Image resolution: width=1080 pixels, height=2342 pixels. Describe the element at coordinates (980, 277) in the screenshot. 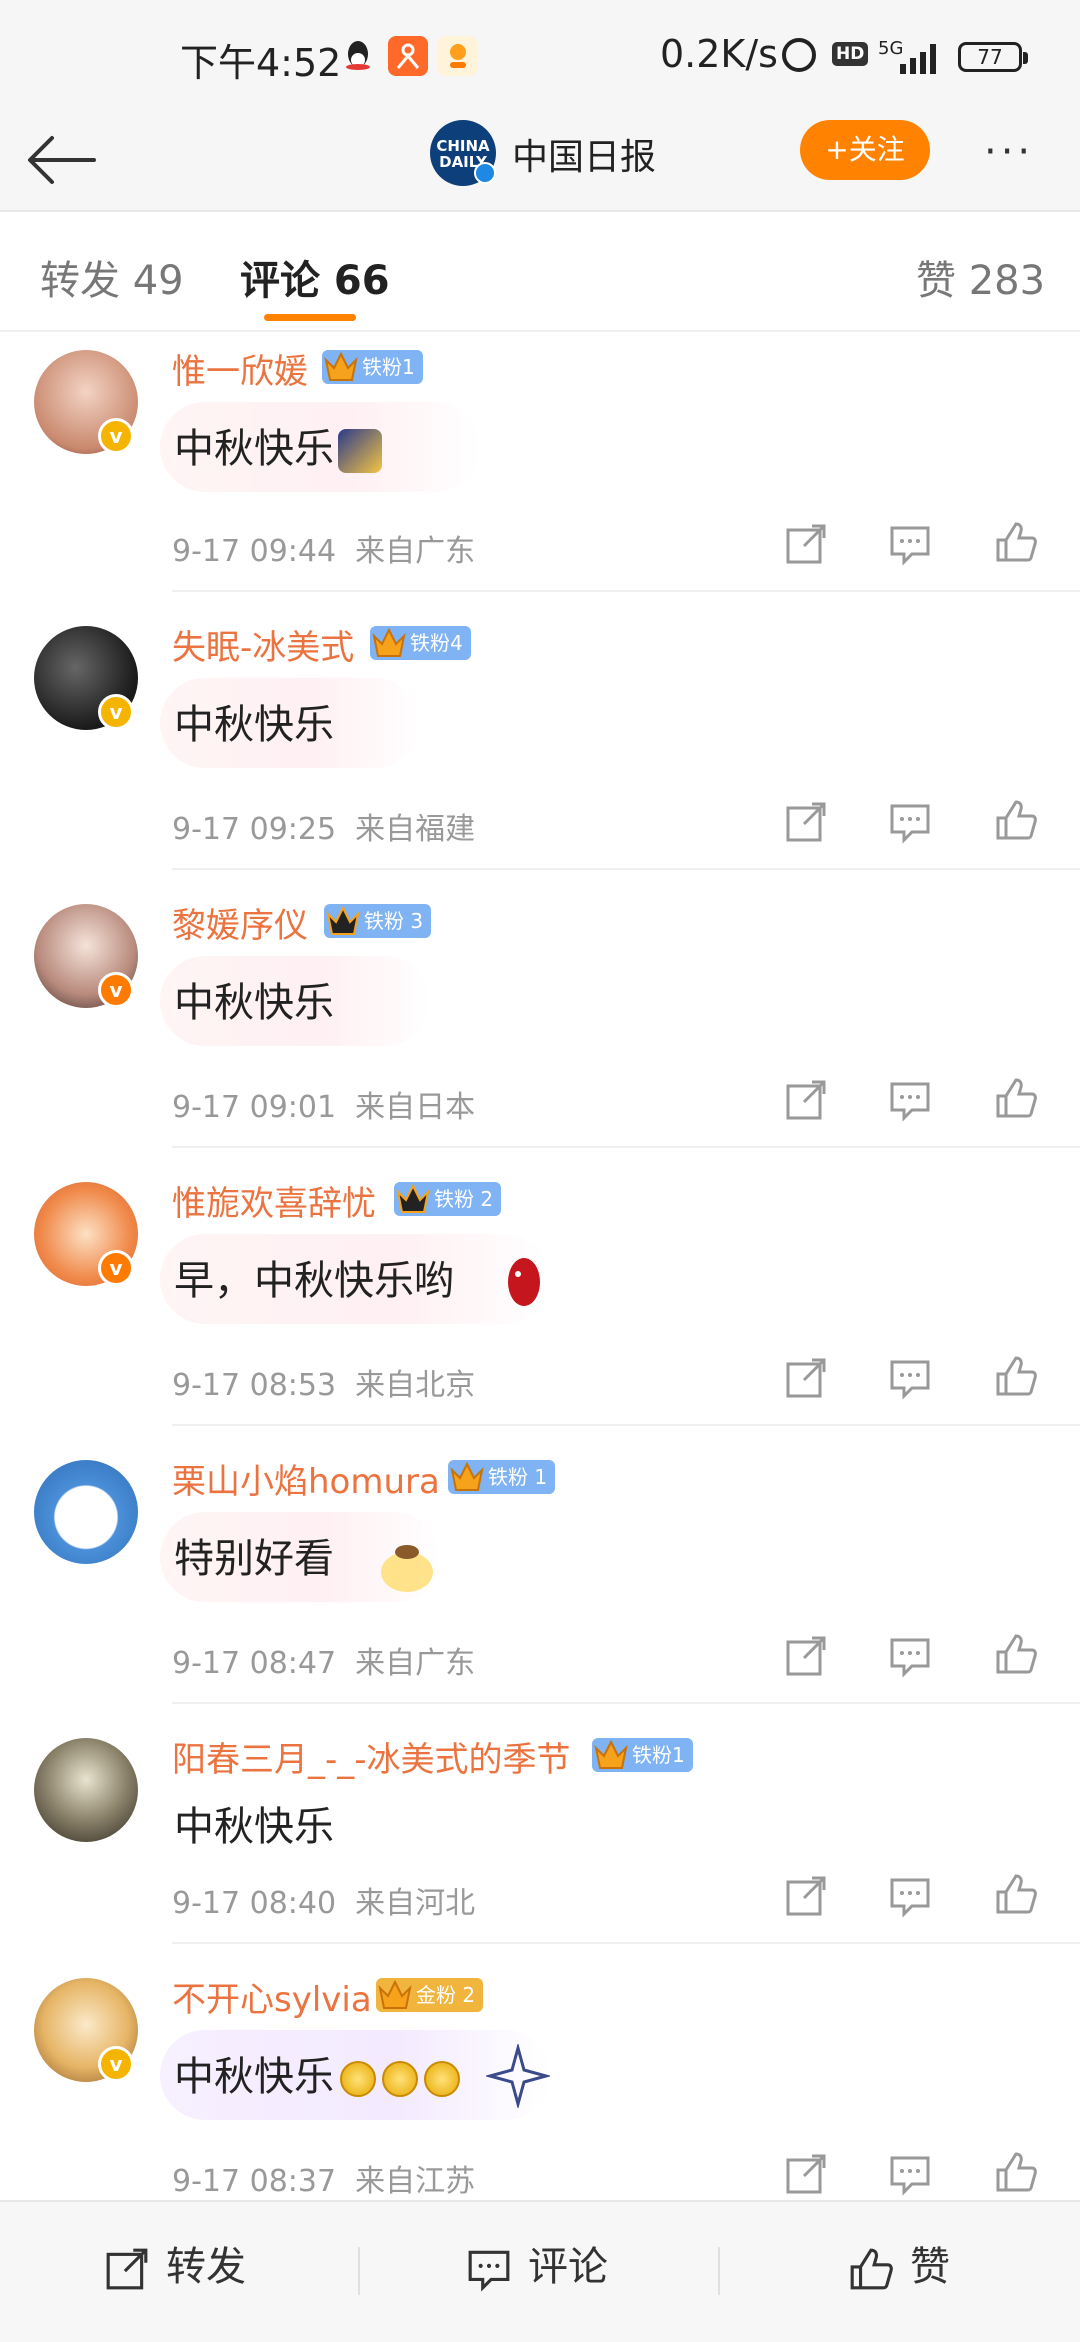

I see `tab-likes: 赞 283` at that location.